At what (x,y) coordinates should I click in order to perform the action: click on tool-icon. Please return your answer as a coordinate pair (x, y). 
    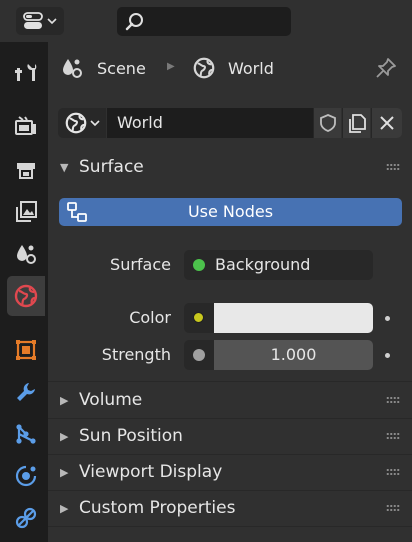
    Looking at the image, I should click on (26, 72).